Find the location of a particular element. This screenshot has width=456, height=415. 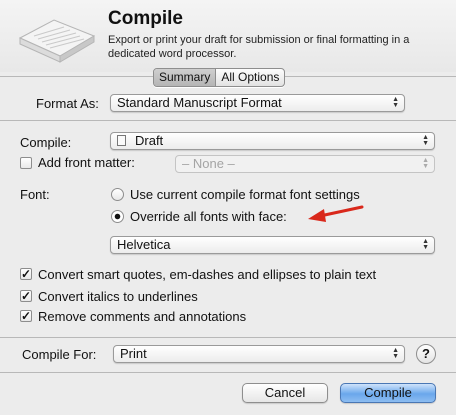

italics-label: Convert italics to underlines is located at coordinates (118, 296).